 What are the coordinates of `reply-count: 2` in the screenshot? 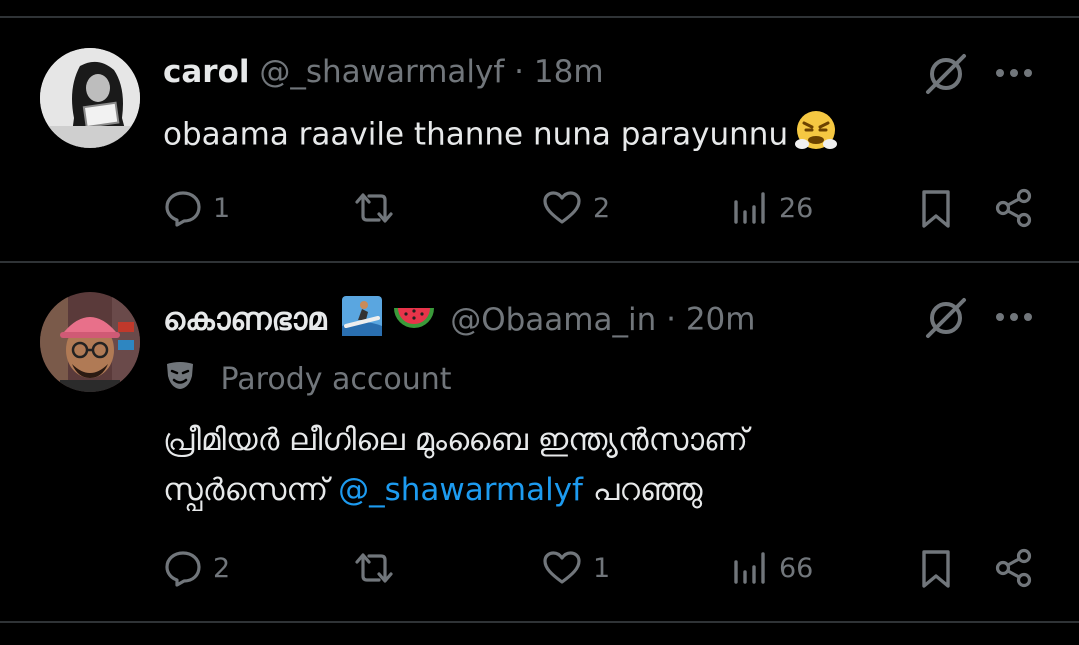 It's located at (222, 568).